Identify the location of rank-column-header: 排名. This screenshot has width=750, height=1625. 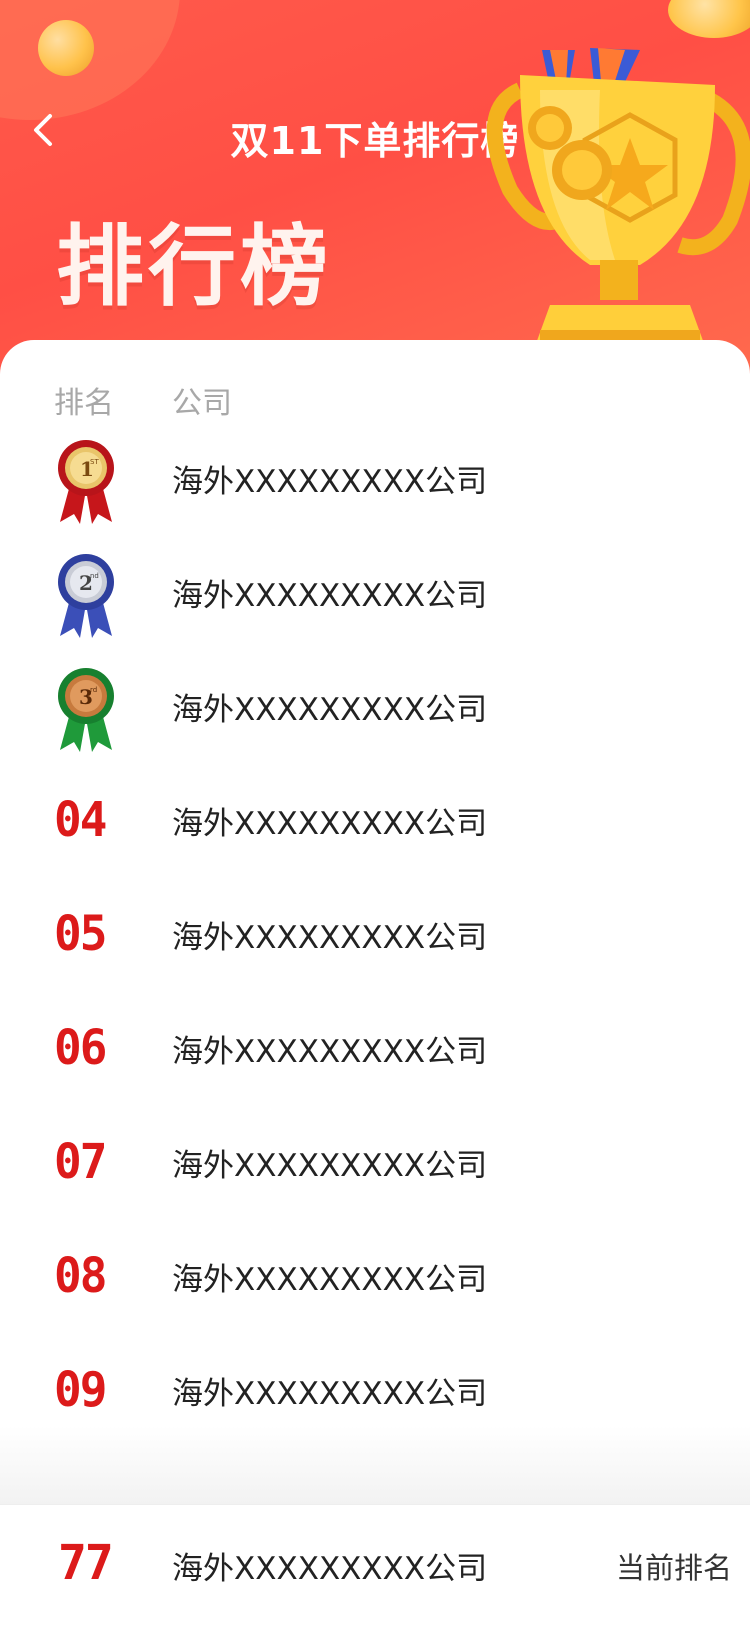
(84, 403).